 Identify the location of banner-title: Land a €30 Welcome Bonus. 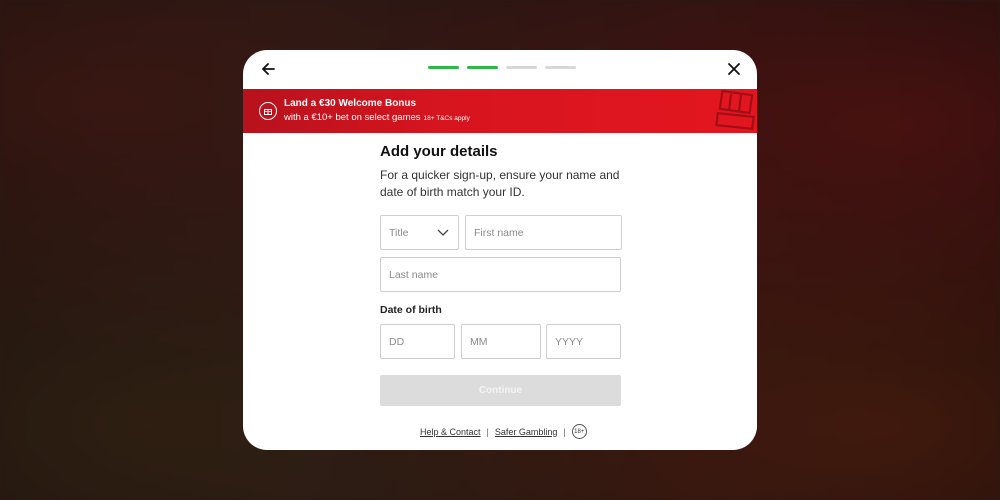
(350, 103).